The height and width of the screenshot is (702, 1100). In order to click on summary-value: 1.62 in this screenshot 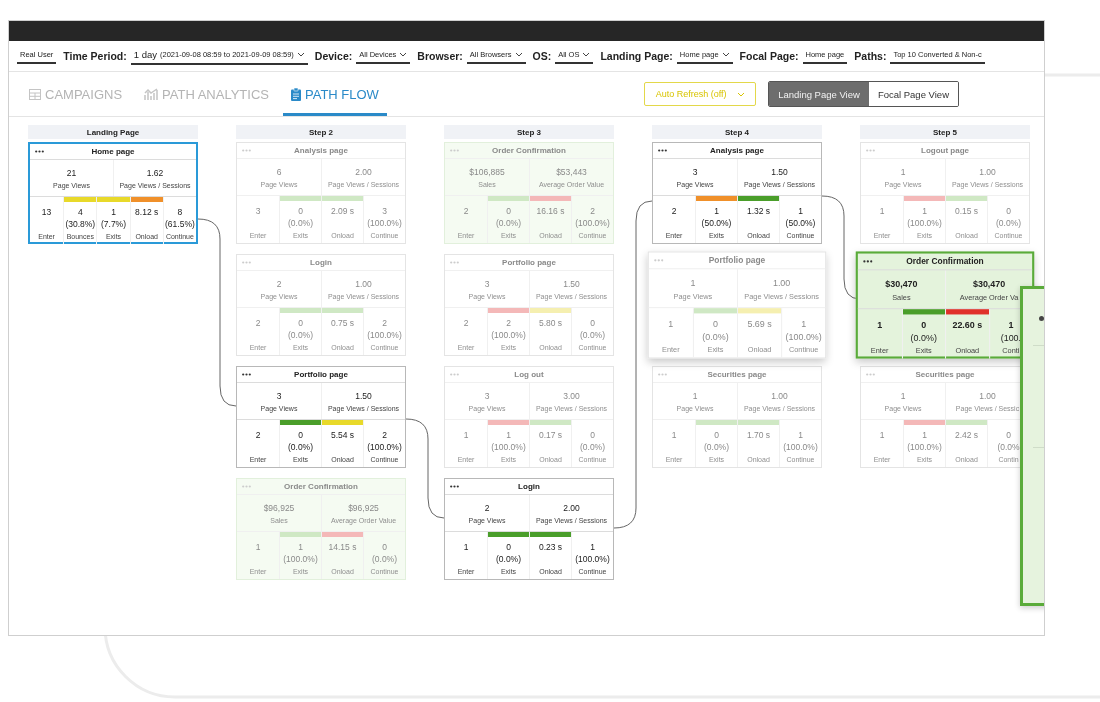, I will do `click(155, 172)`.